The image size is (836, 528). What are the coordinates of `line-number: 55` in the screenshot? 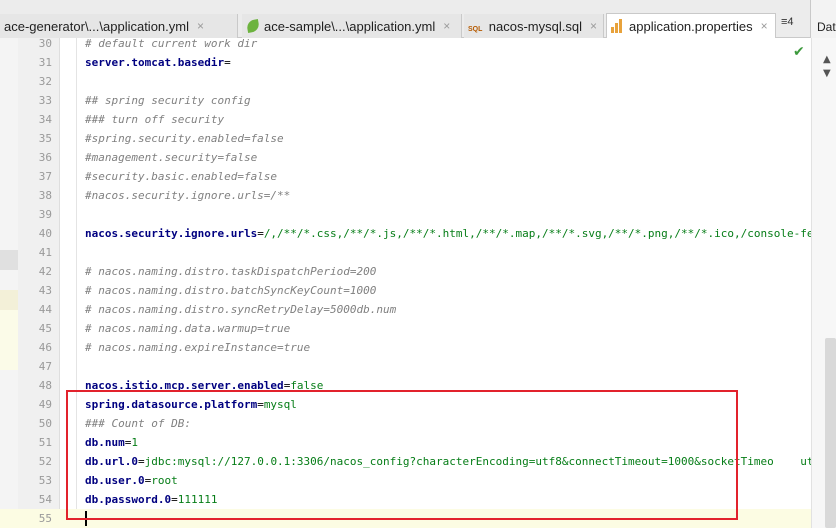 It's located at (45, 518).